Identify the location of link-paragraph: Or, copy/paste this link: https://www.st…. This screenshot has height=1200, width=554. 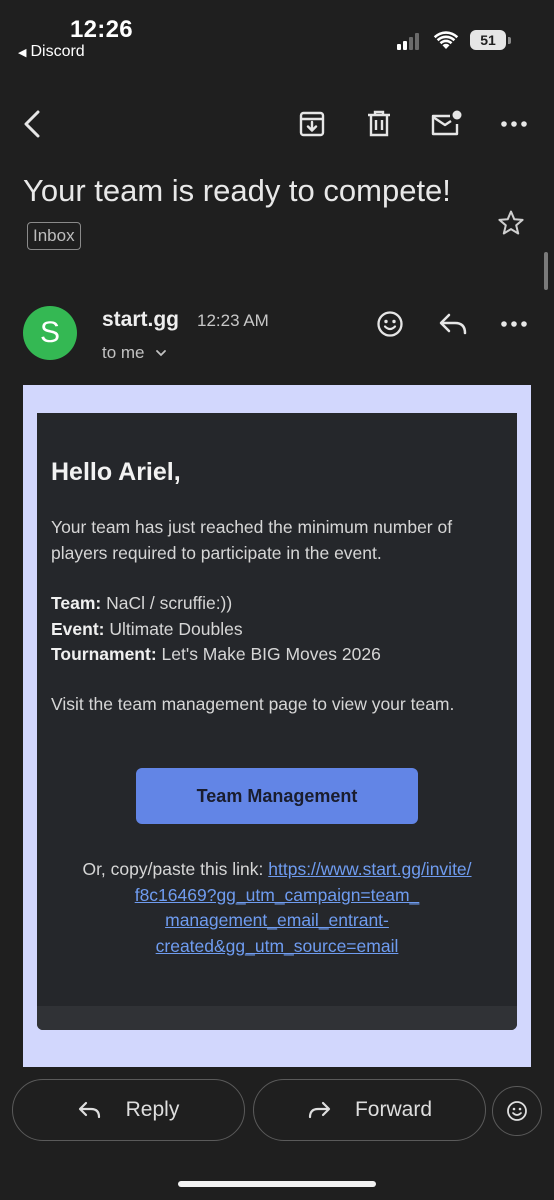
(277, 908).